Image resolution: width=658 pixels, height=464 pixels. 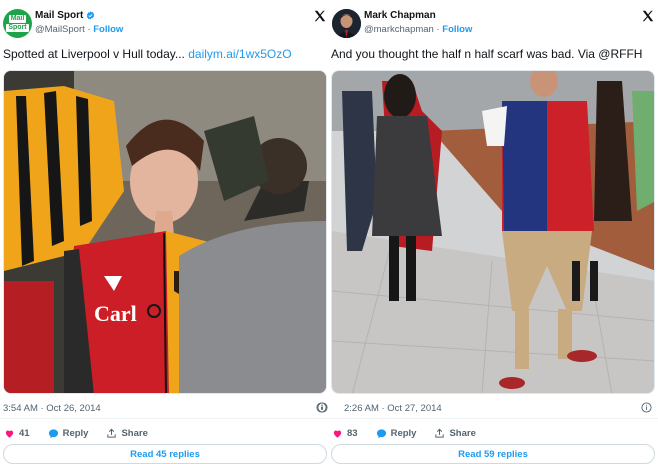 I want to click on handle: @MailSport, so click(x=60, y=29).